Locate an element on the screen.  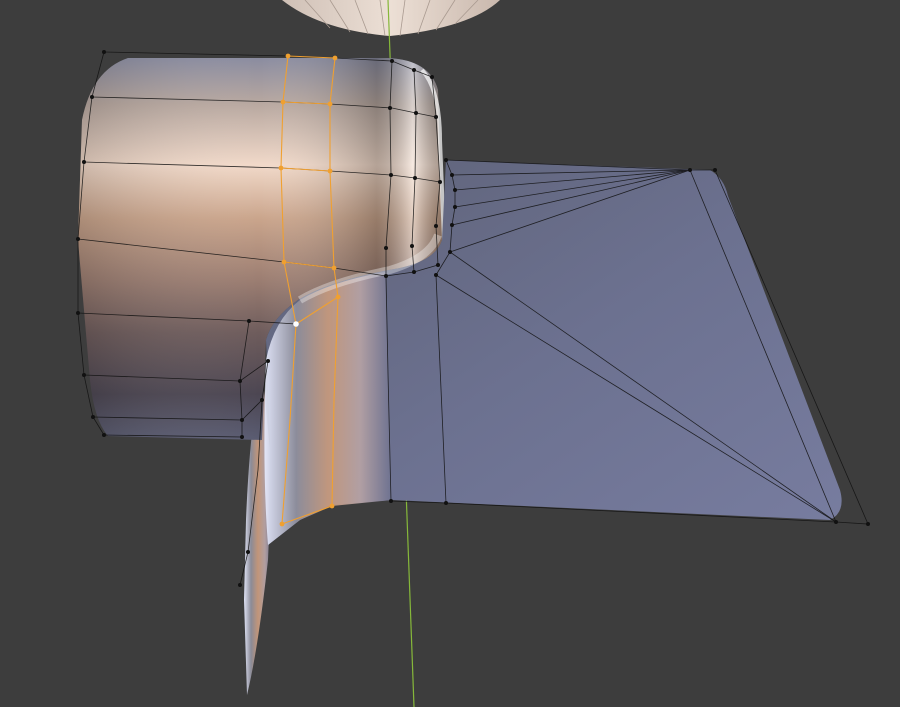
active-vertex is located at coordinates (296, 324).